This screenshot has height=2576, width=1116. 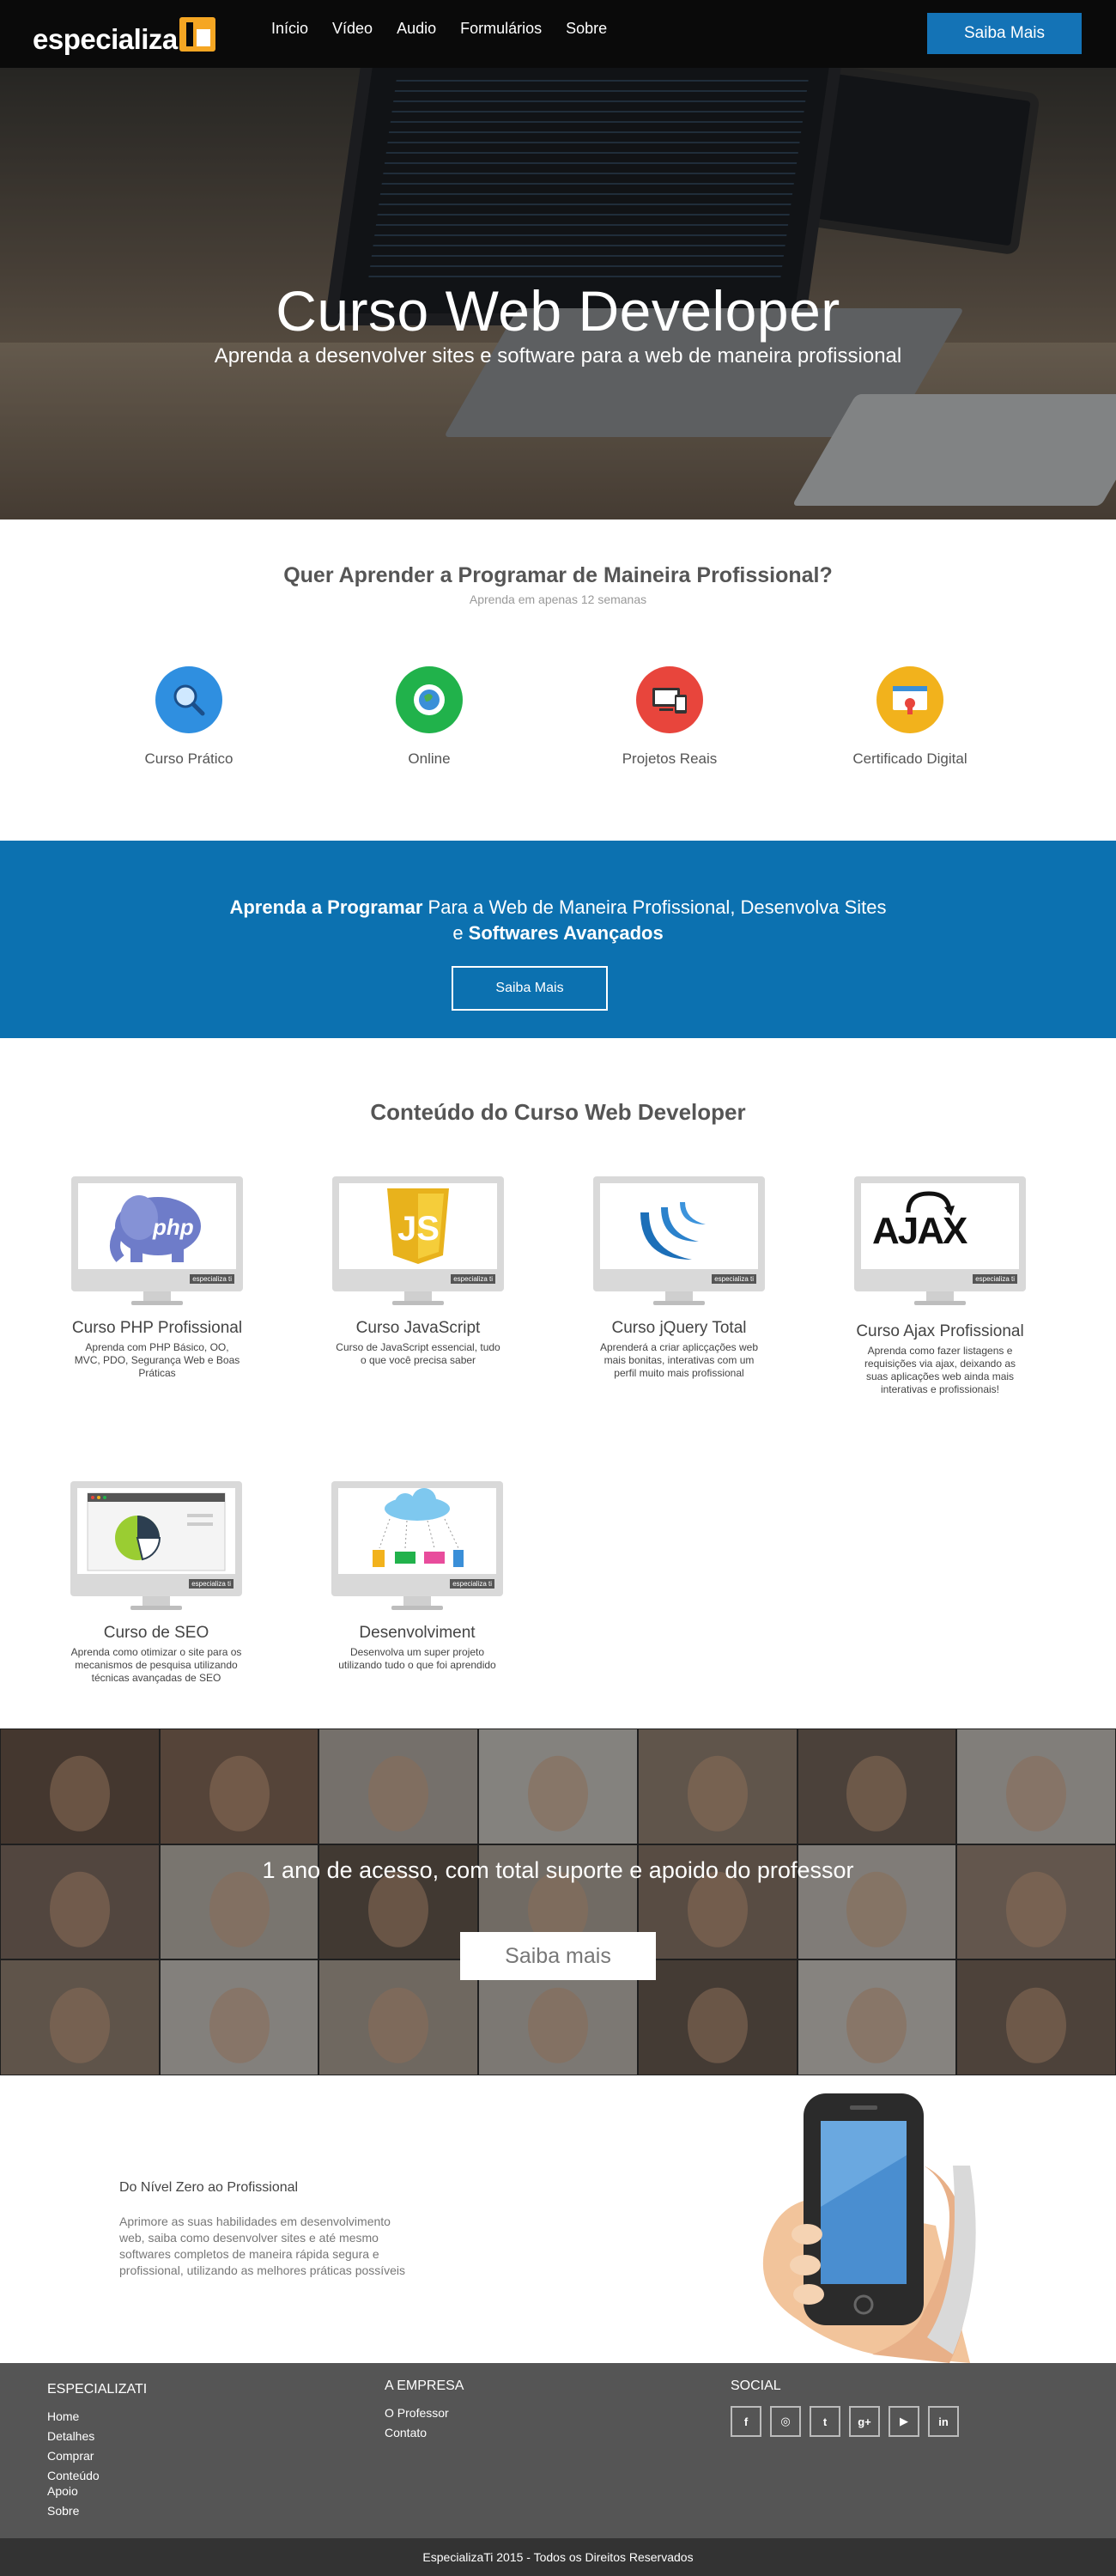 What do you see at coordinates (845, 2421) in the screenshot?
I see `social-icons: f ◎ t g+ ▶ in` at bounding box center [845, 2421].